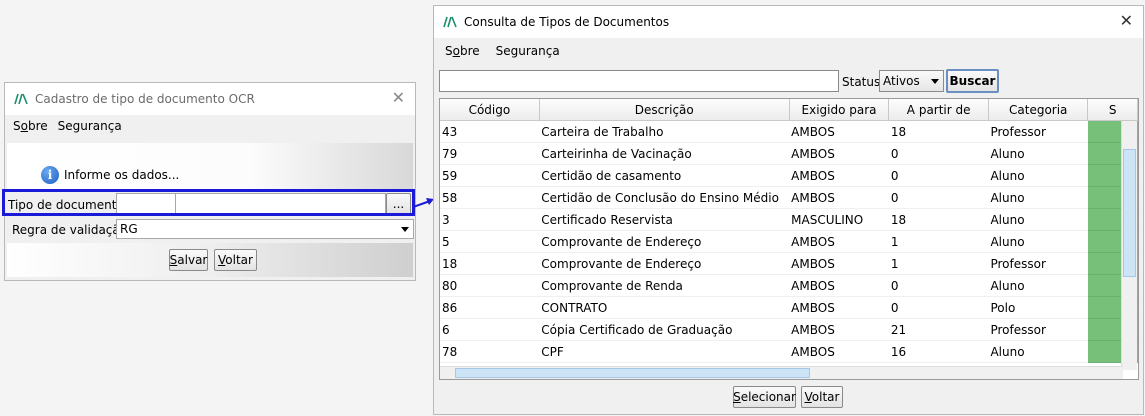 The image size is (1145, 416). I want to click on cell-categoria: Polo, so click(1038, 307).